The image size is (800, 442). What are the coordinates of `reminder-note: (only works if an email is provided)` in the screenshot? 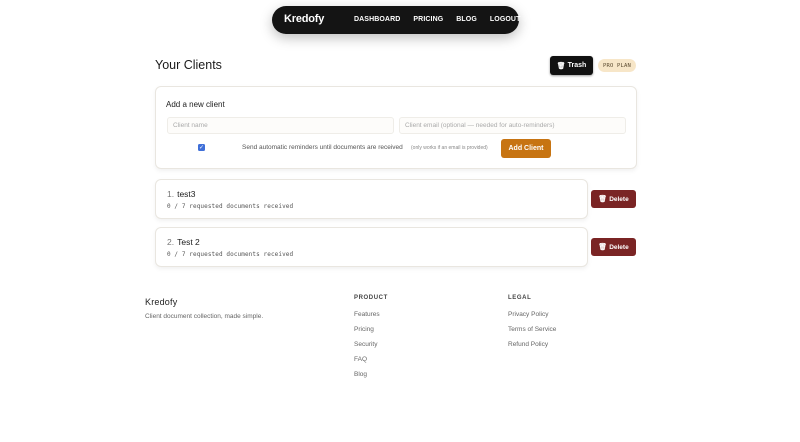 It's located at (449, 148).